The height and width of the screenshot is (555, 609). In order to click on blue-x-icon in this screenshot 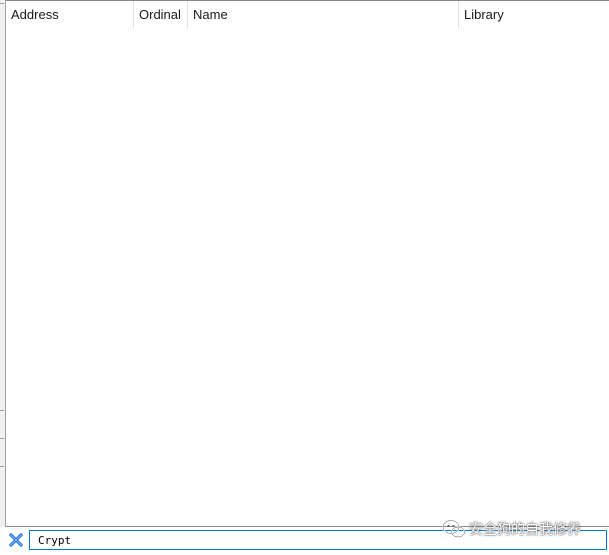, I will do `click(16, 540)`.